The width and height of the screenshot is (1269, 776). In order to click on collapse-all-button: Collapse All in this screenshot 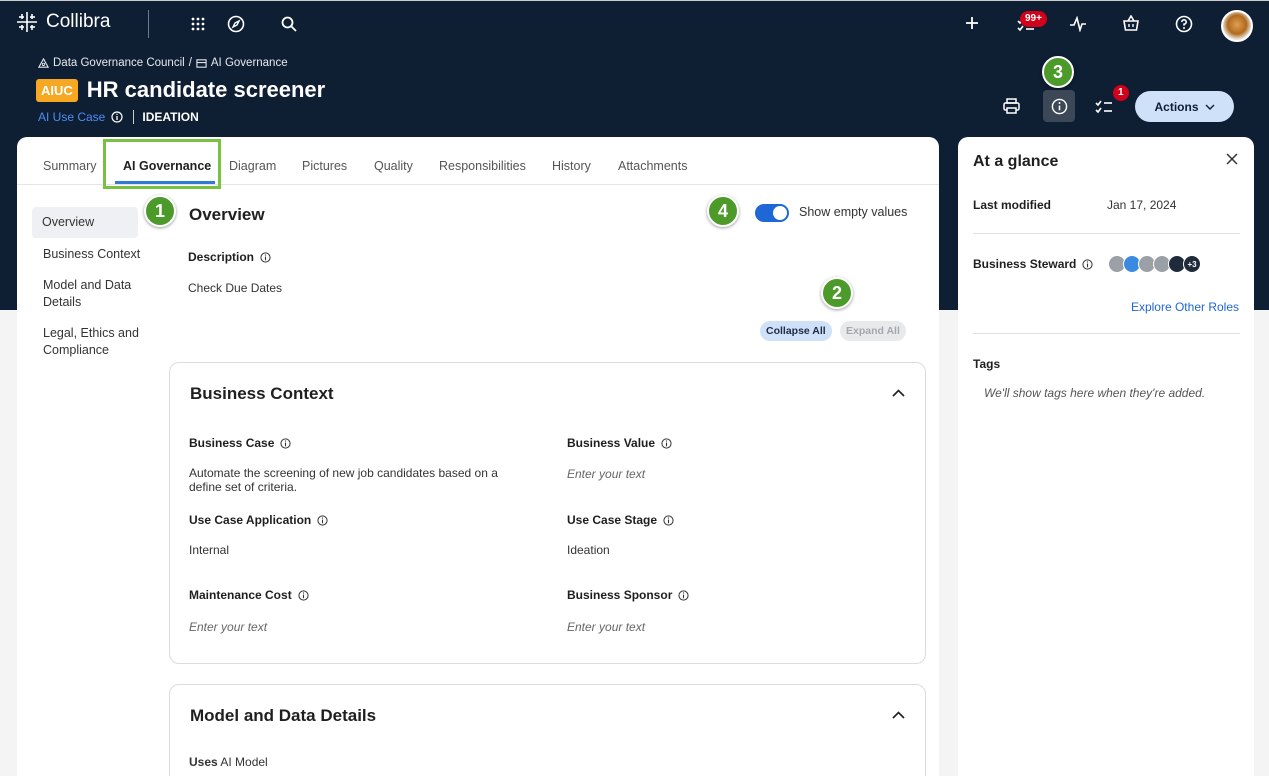, I will do `click(796, 331)`.